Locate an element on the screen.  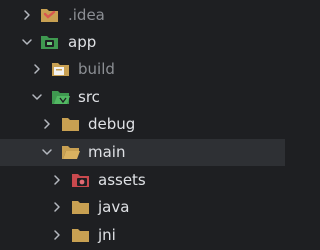
tree-item-label: app is located at coordinates (82, 42).